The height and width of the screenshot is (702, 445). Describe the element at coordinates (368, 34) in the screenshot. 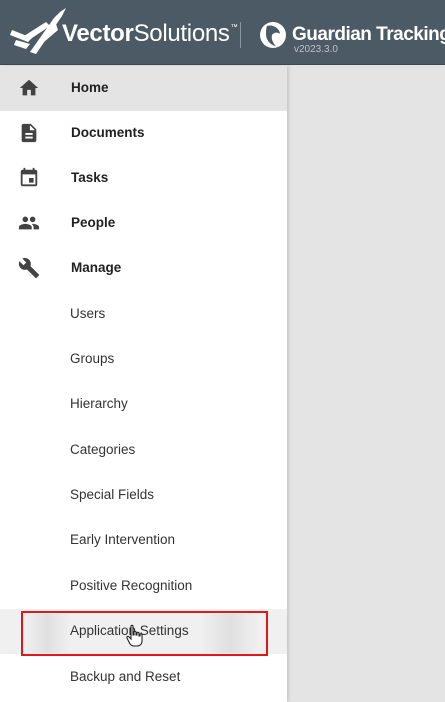

I see `product-title: Guardian Tracking` at that location.